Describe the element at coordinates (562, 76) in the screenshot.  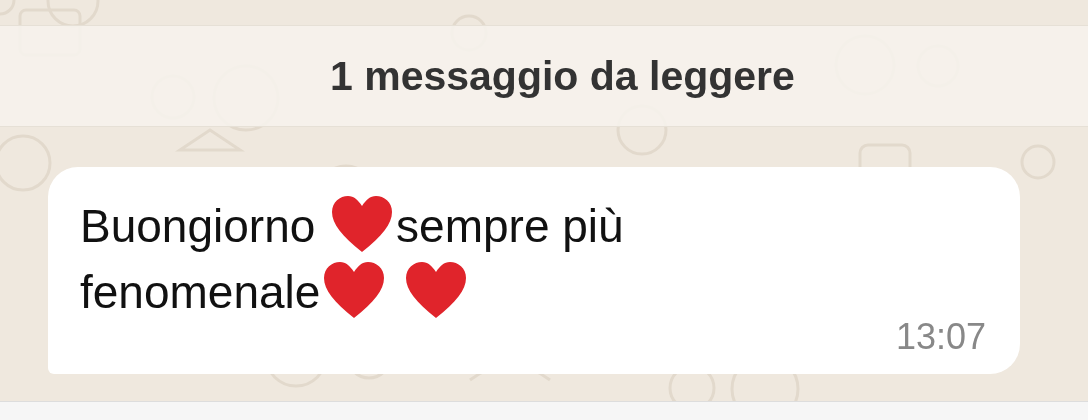
I see `unread-count-label: 1 messaggio da leggere` at that location.